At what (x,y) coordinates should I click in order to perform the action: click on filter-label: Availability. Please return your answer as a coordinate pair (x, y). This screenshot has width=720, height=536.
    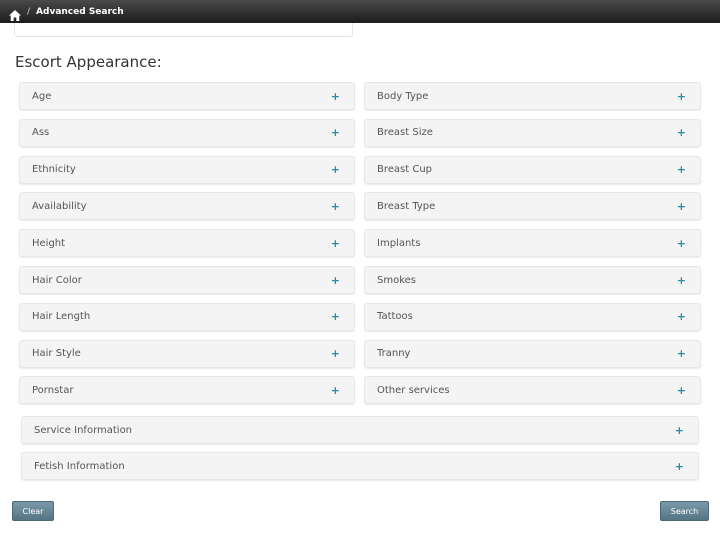
    Looking at the image, I should click on (59, 206).